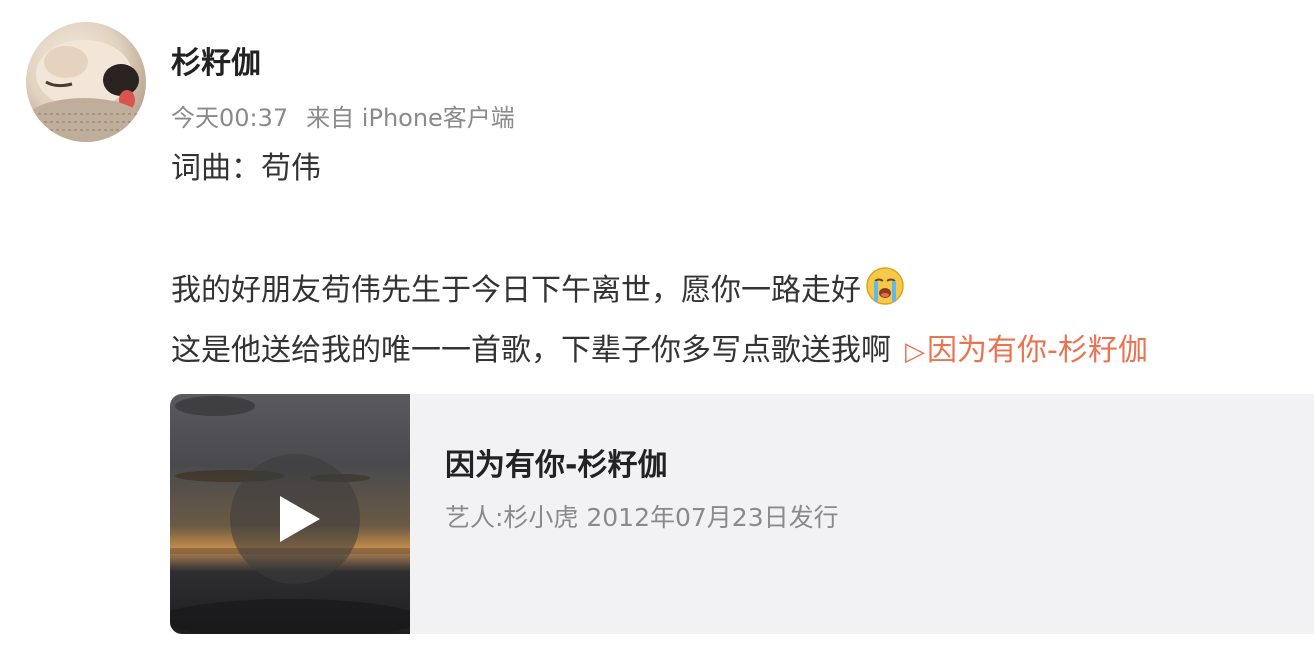 This screenshot has width=1314, height=654. I want to click on song-info: 艺人:杉小虎 2012年07月23日发行, so click(642, 517).